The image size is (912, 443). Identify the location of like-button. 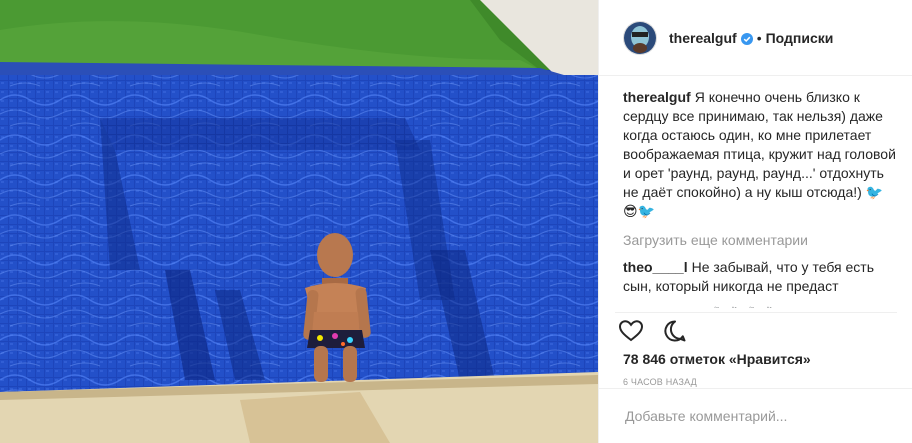
(637, 333).